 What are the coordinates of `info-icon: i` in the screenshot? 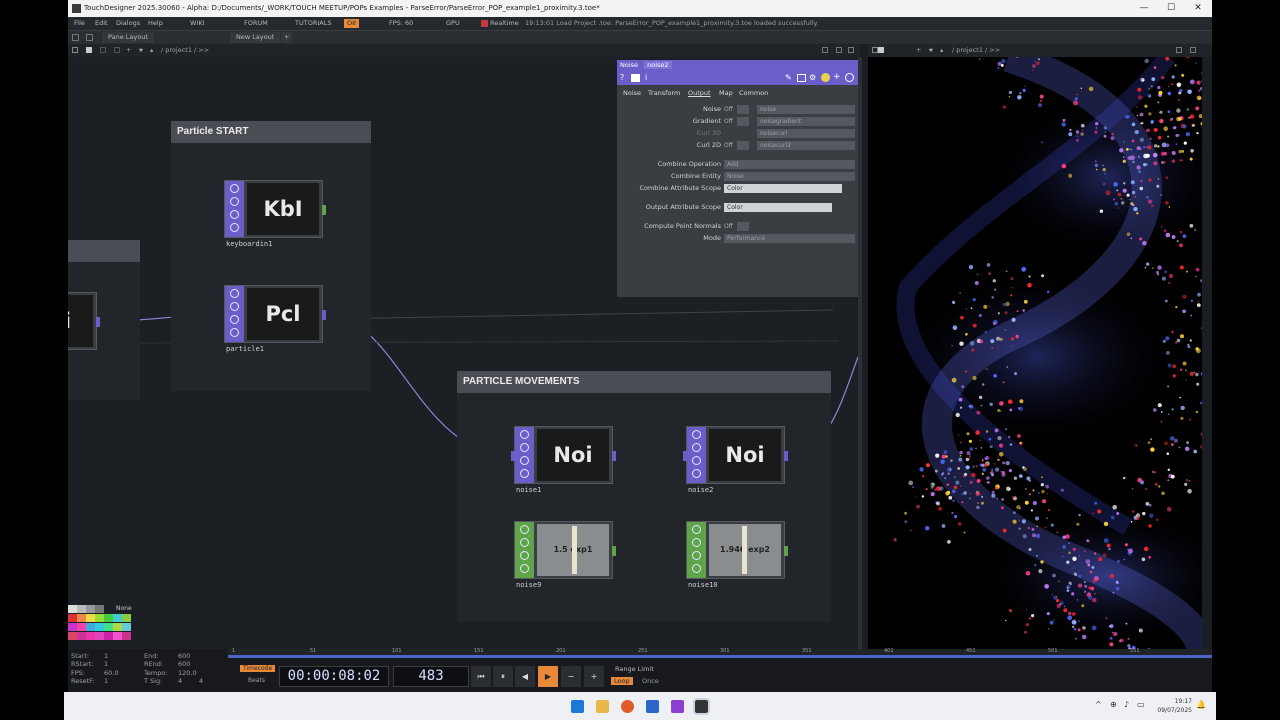 It's located at (646, 77).